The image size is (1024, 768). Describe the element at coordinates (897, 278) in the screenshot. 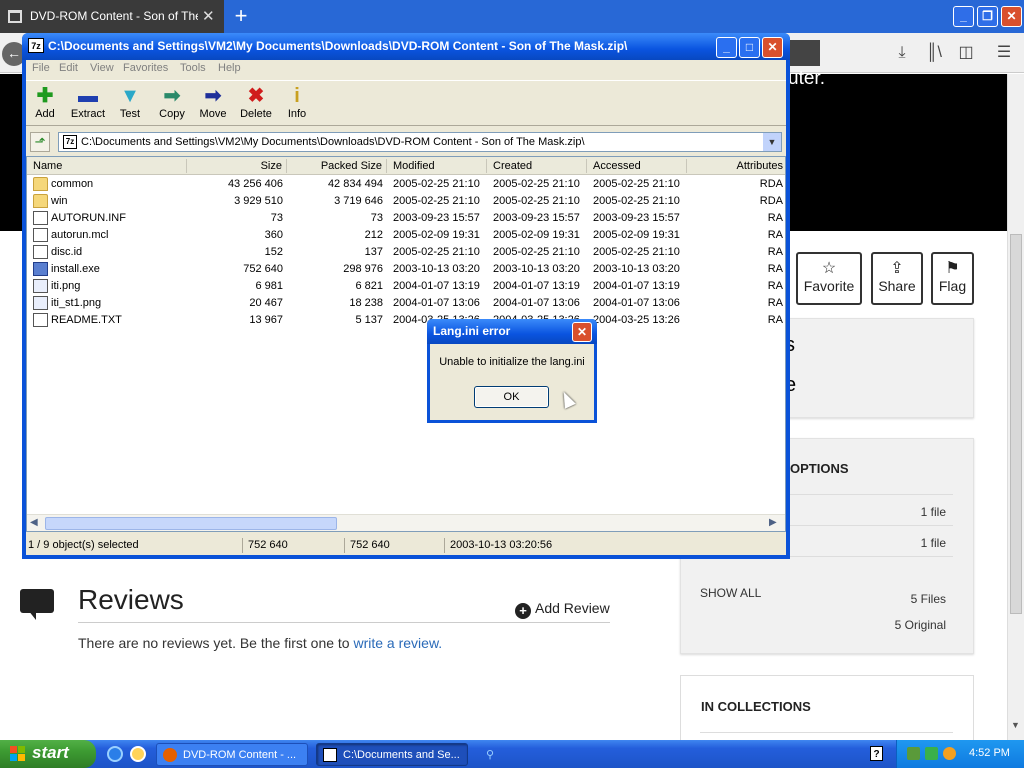

I see `share-button: ⇪ Share` at that location.